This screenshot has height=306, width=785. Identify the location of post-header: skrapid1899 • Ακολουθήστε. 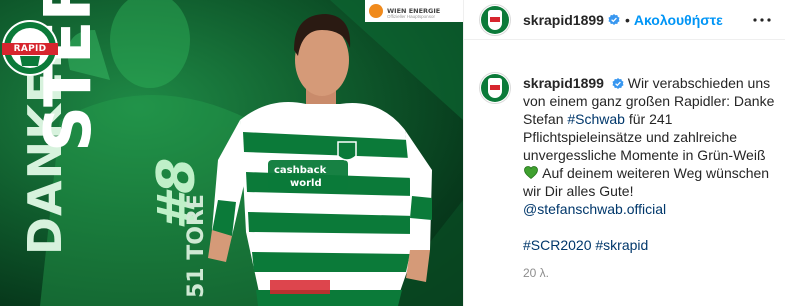
(624, 20).